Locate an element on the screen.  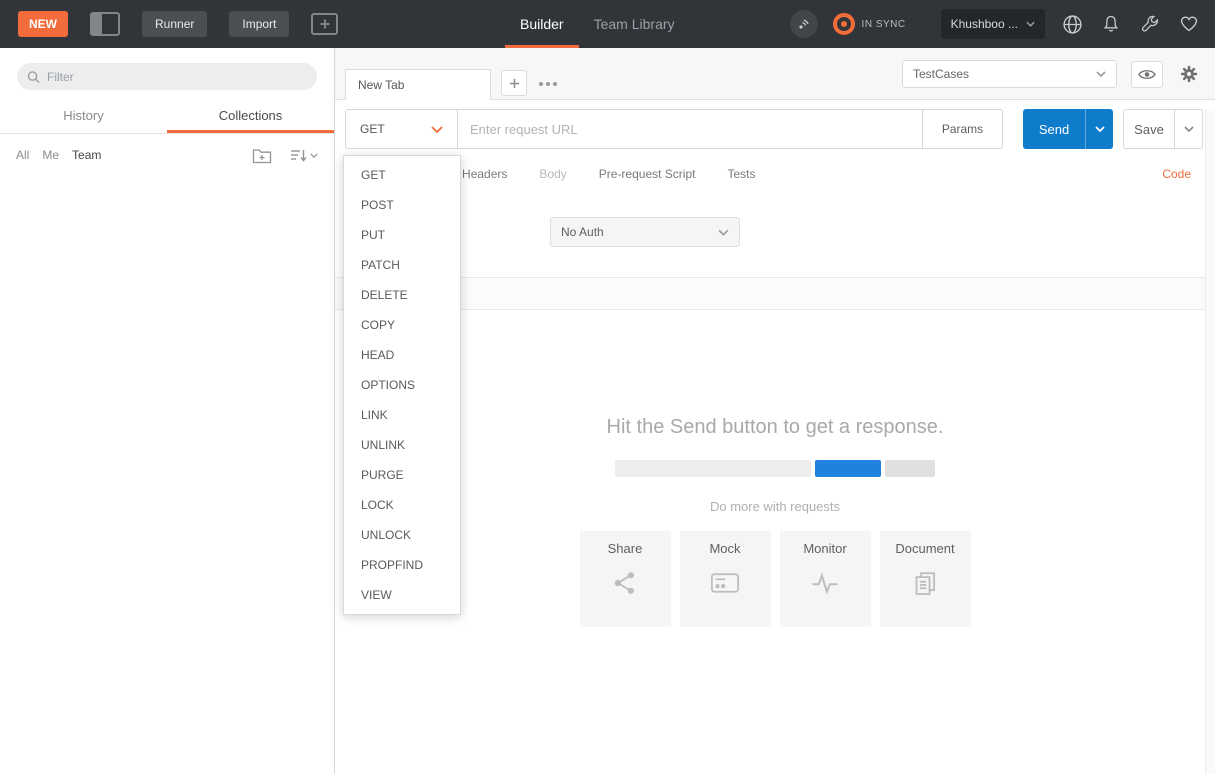
skeleton-bar is located at coordinates (713, 468).